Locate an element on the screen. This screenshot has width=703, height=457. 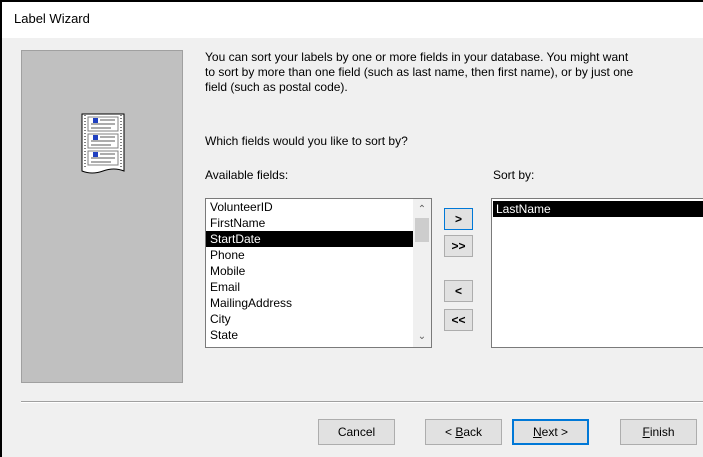
sort-by-list: LastName is located at coordinates (597, 273).